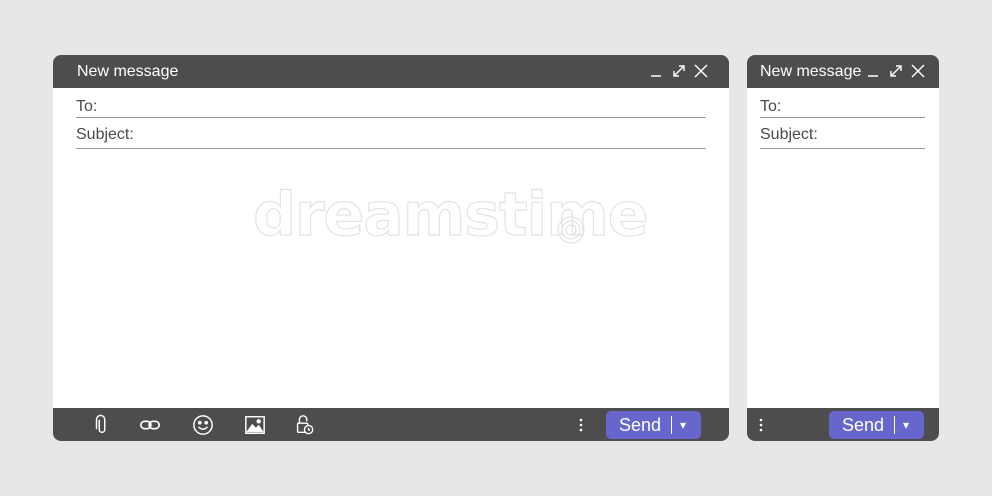 This screenshot has height=496, width=992. What do you see at coordinates (843, 278) in the screenshot?
I see `message-body` at bounding box center [843, 278].